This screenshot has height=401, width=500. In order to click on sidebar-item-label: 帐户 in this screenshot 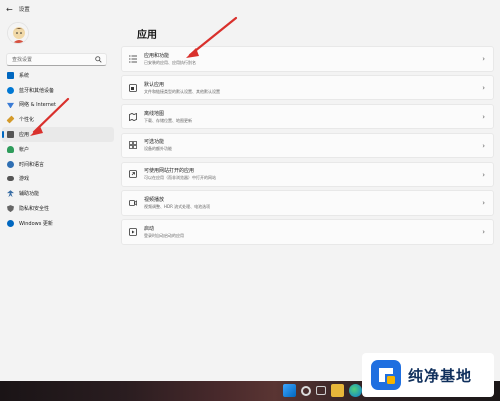, I will do `click(24, 149)`.